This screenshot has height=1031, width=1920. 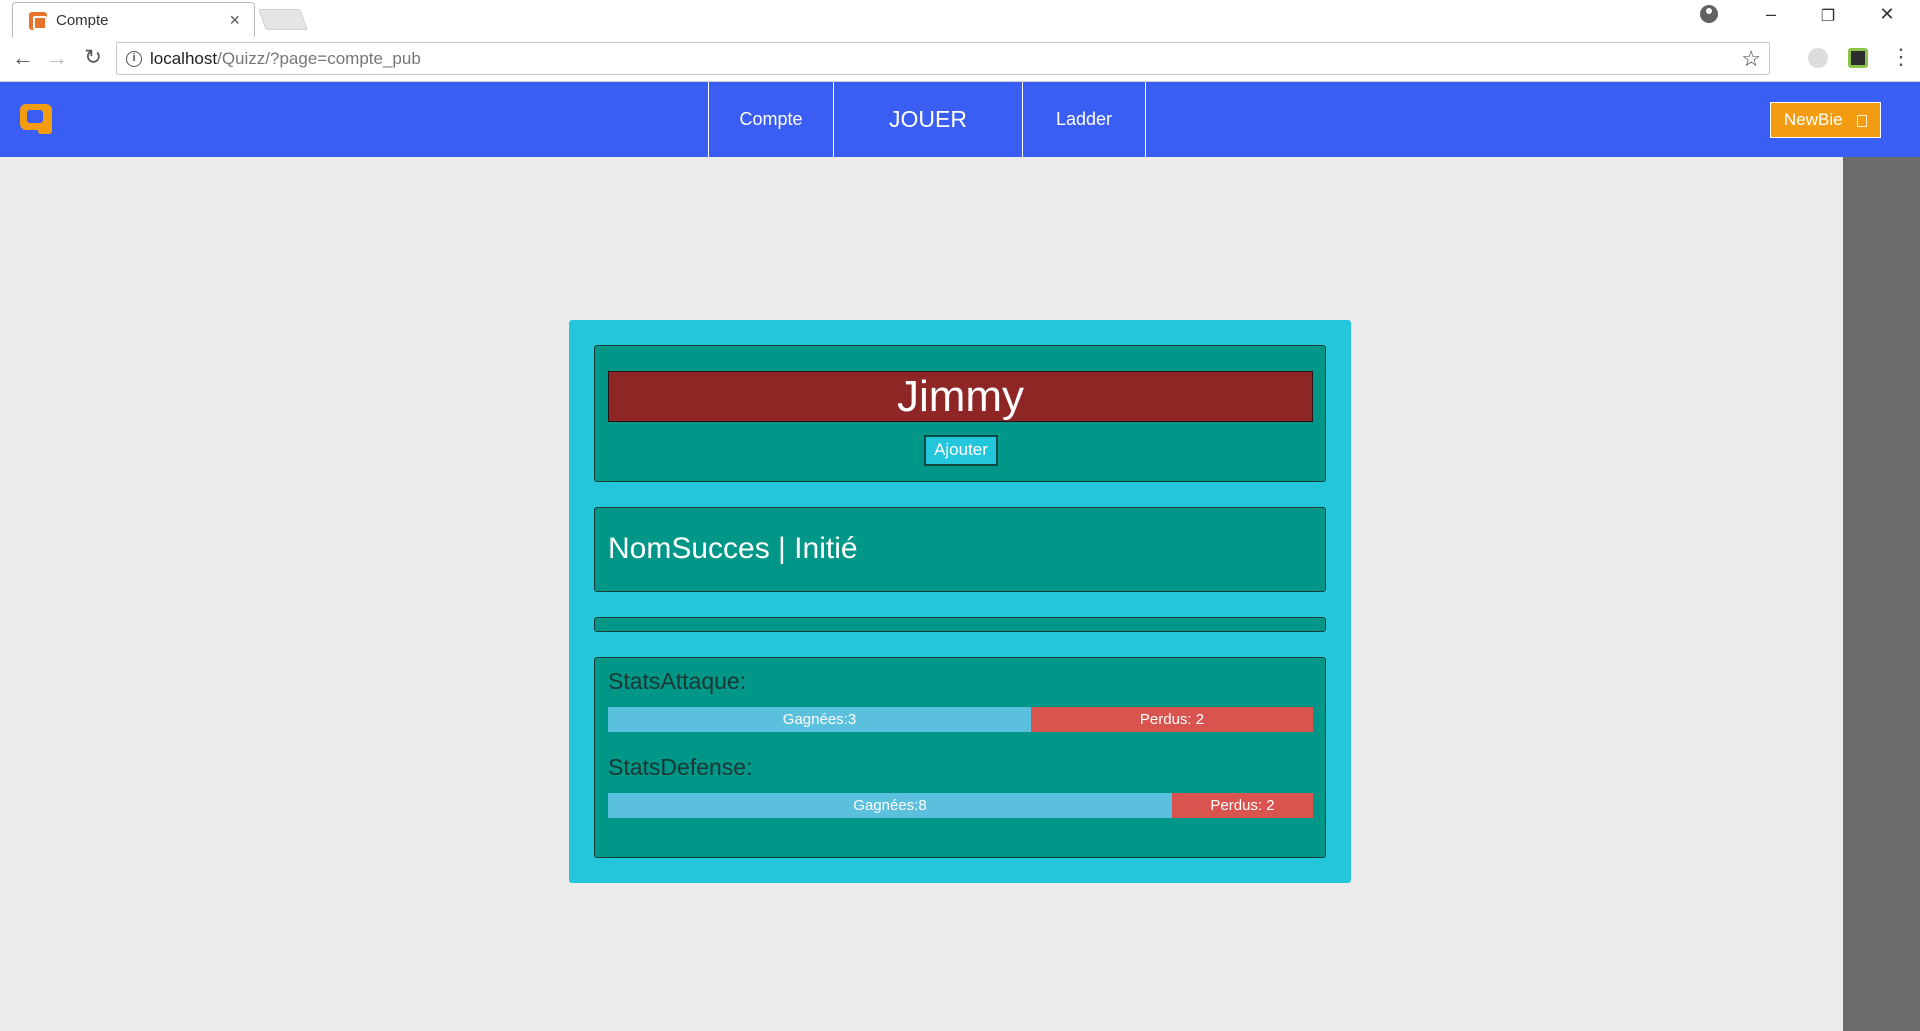 What do you see at coordinates (677, 681) in the screenshot?
I see `attack-stats-label: StatsAttaque:` at bounding box center [677, 681].